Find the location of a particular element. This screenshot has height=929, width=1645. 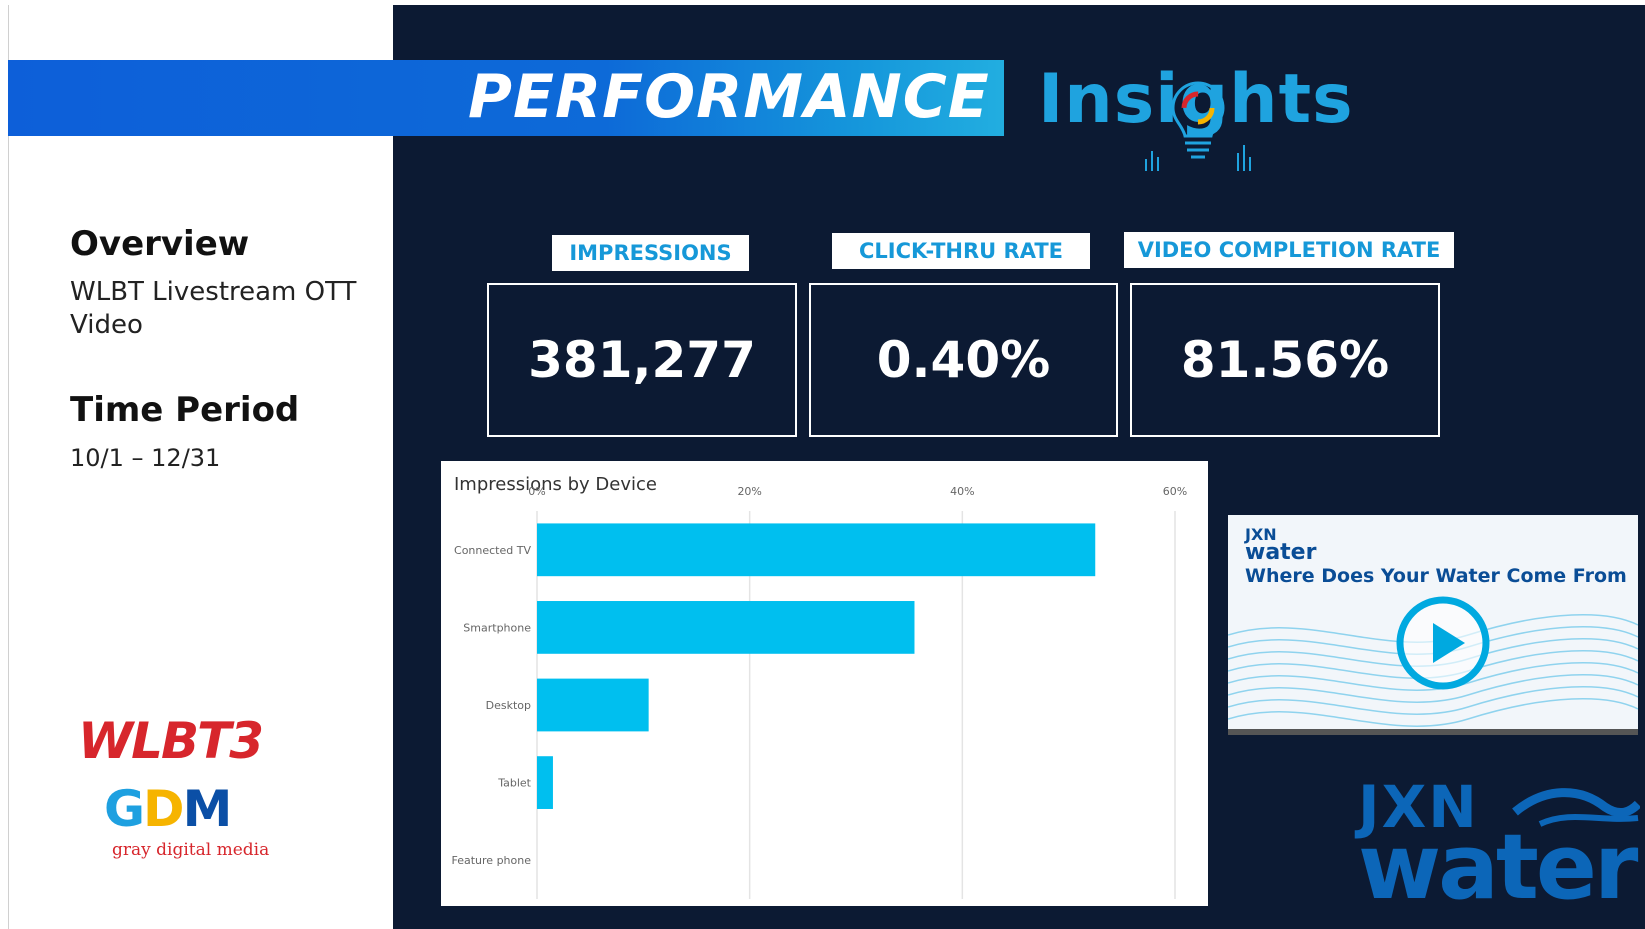

y-category-label: Smartphone is located at coordinates (497, 627).